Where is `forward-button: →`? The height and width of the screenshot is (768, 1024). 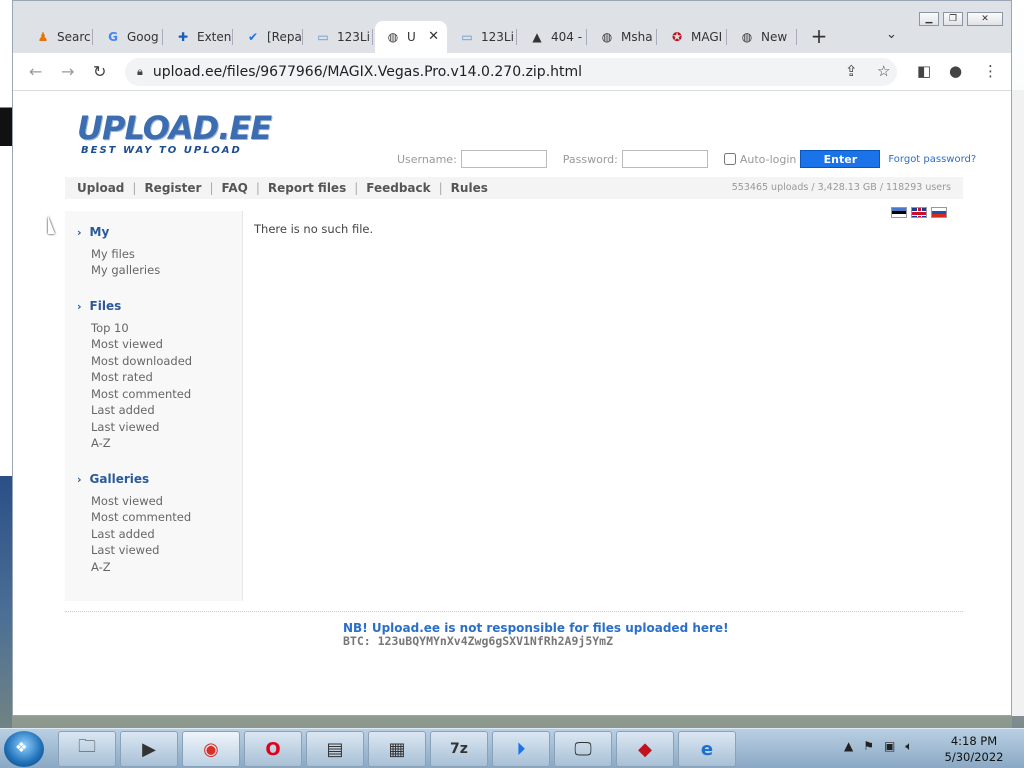 forward-button: → is located at coordinates (67, 71).